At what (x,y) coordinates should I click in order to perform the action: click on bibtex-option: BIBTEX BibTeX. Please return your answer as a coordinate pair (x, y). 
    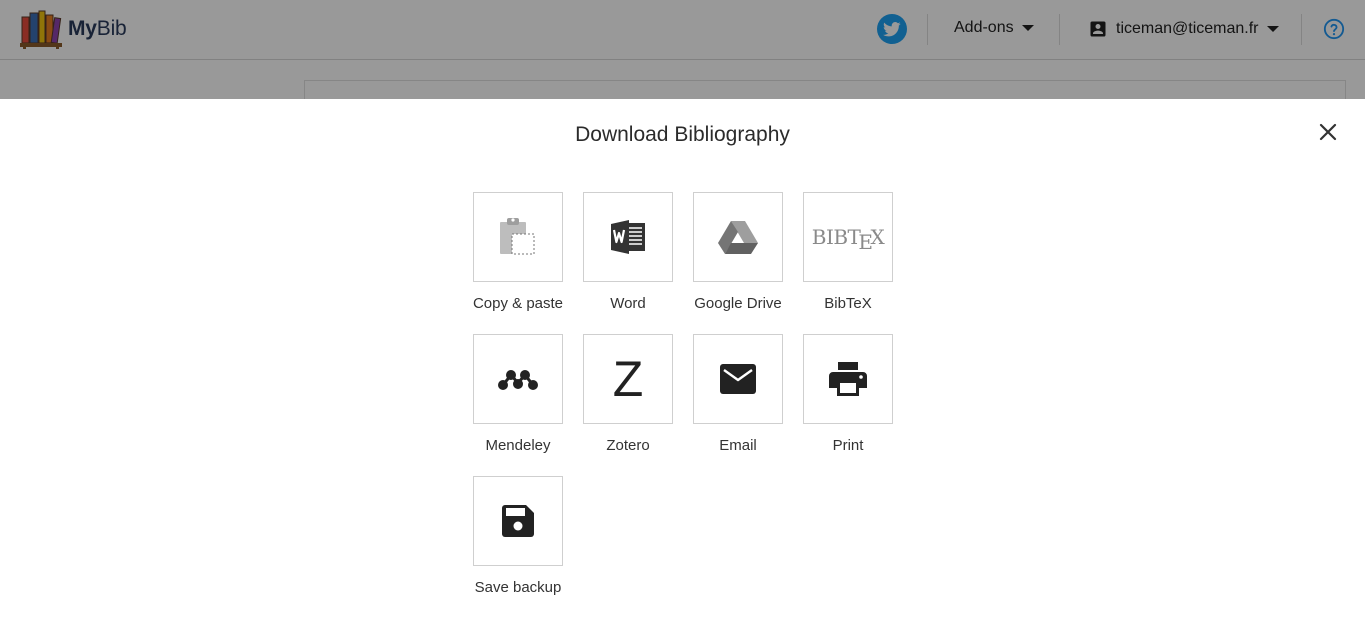
    Looking at the image, I should click on (848, 252).